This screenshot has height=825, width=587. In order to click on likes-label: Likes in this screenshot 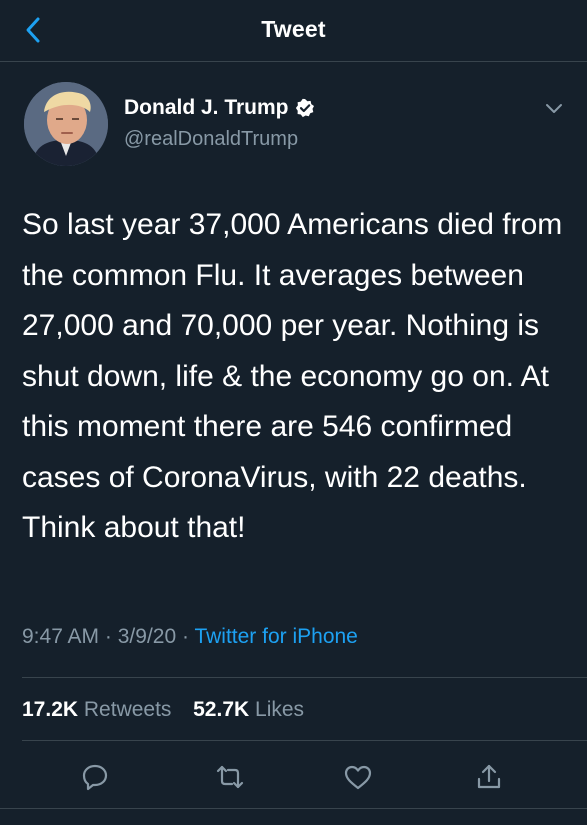, I will do `click(280, 709)`.